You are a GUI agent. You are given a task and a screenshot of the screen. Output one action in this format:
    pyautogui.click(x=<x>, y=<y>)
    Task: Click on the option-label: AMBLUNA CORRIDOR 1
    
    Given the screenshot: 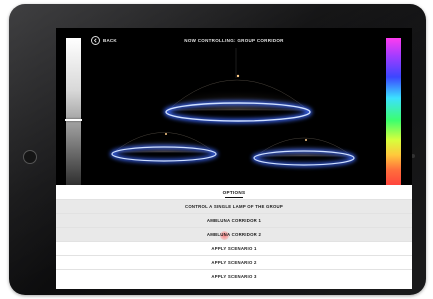 What is the action you would take?
    pyautogui.click(x=234, y=220)
    